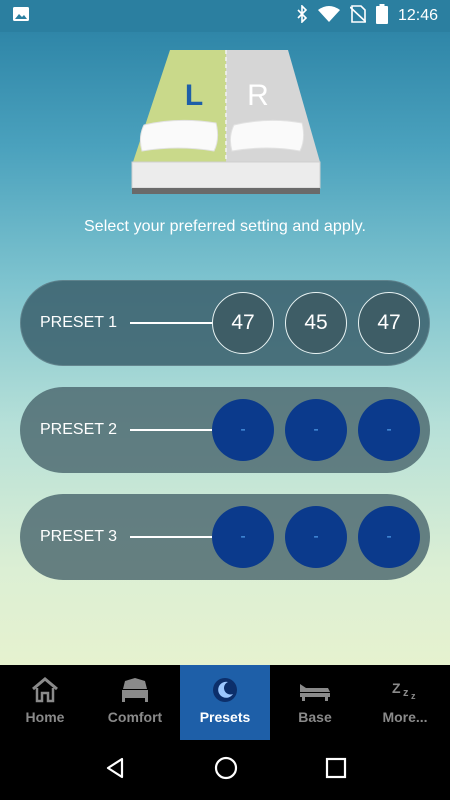 The width and height of the screenshot is (450, 800). I want to click on bed-comfort-icon, so click(135, 690).